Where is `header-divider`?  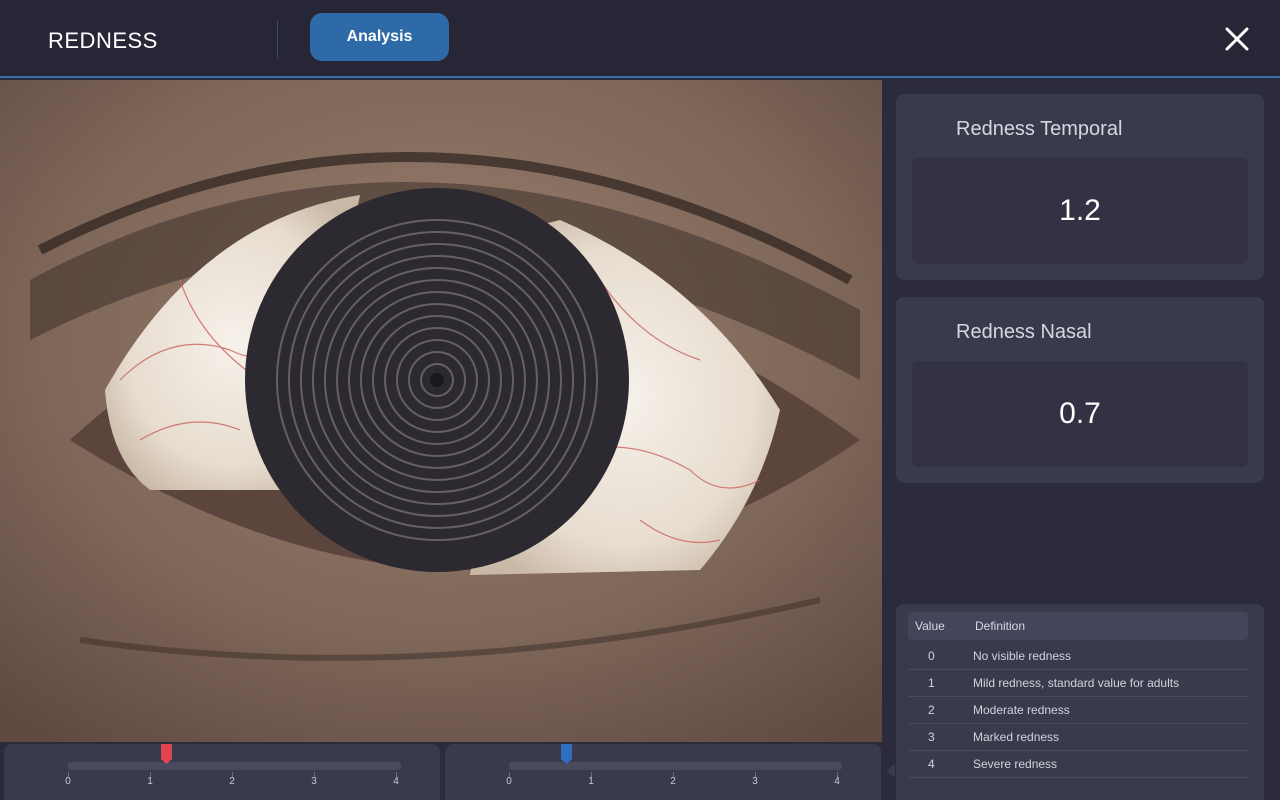
header-divider is located at coordinates (277, 39).